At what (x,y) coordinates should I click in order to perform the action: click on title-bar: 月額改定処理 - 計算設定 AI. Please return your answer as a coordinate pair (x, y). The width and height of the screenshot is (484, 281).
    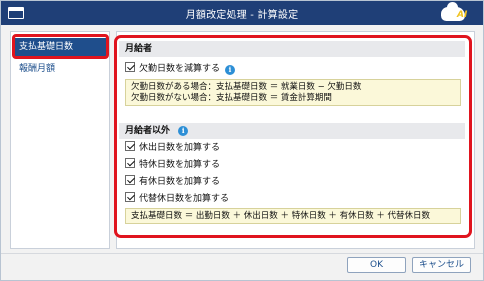
    Looking at the image, I should click on (242, 13).